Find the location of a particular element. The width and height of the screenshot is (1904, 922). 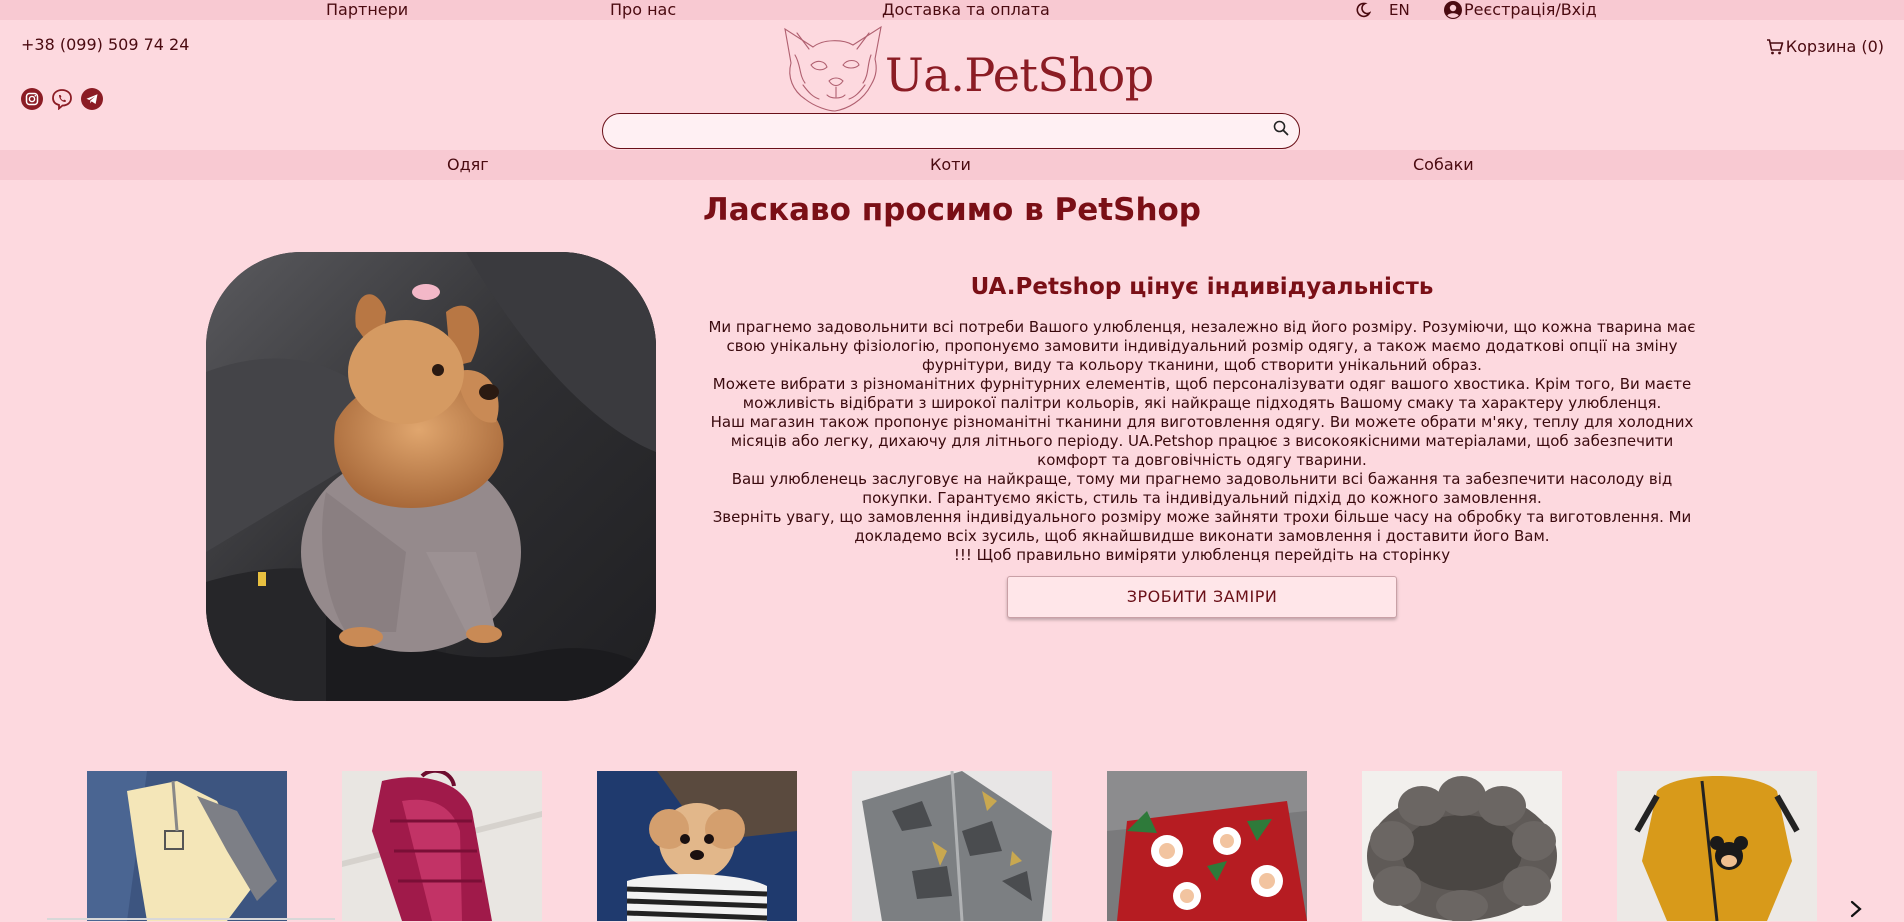

social-links is located at coordinates (62, 99).